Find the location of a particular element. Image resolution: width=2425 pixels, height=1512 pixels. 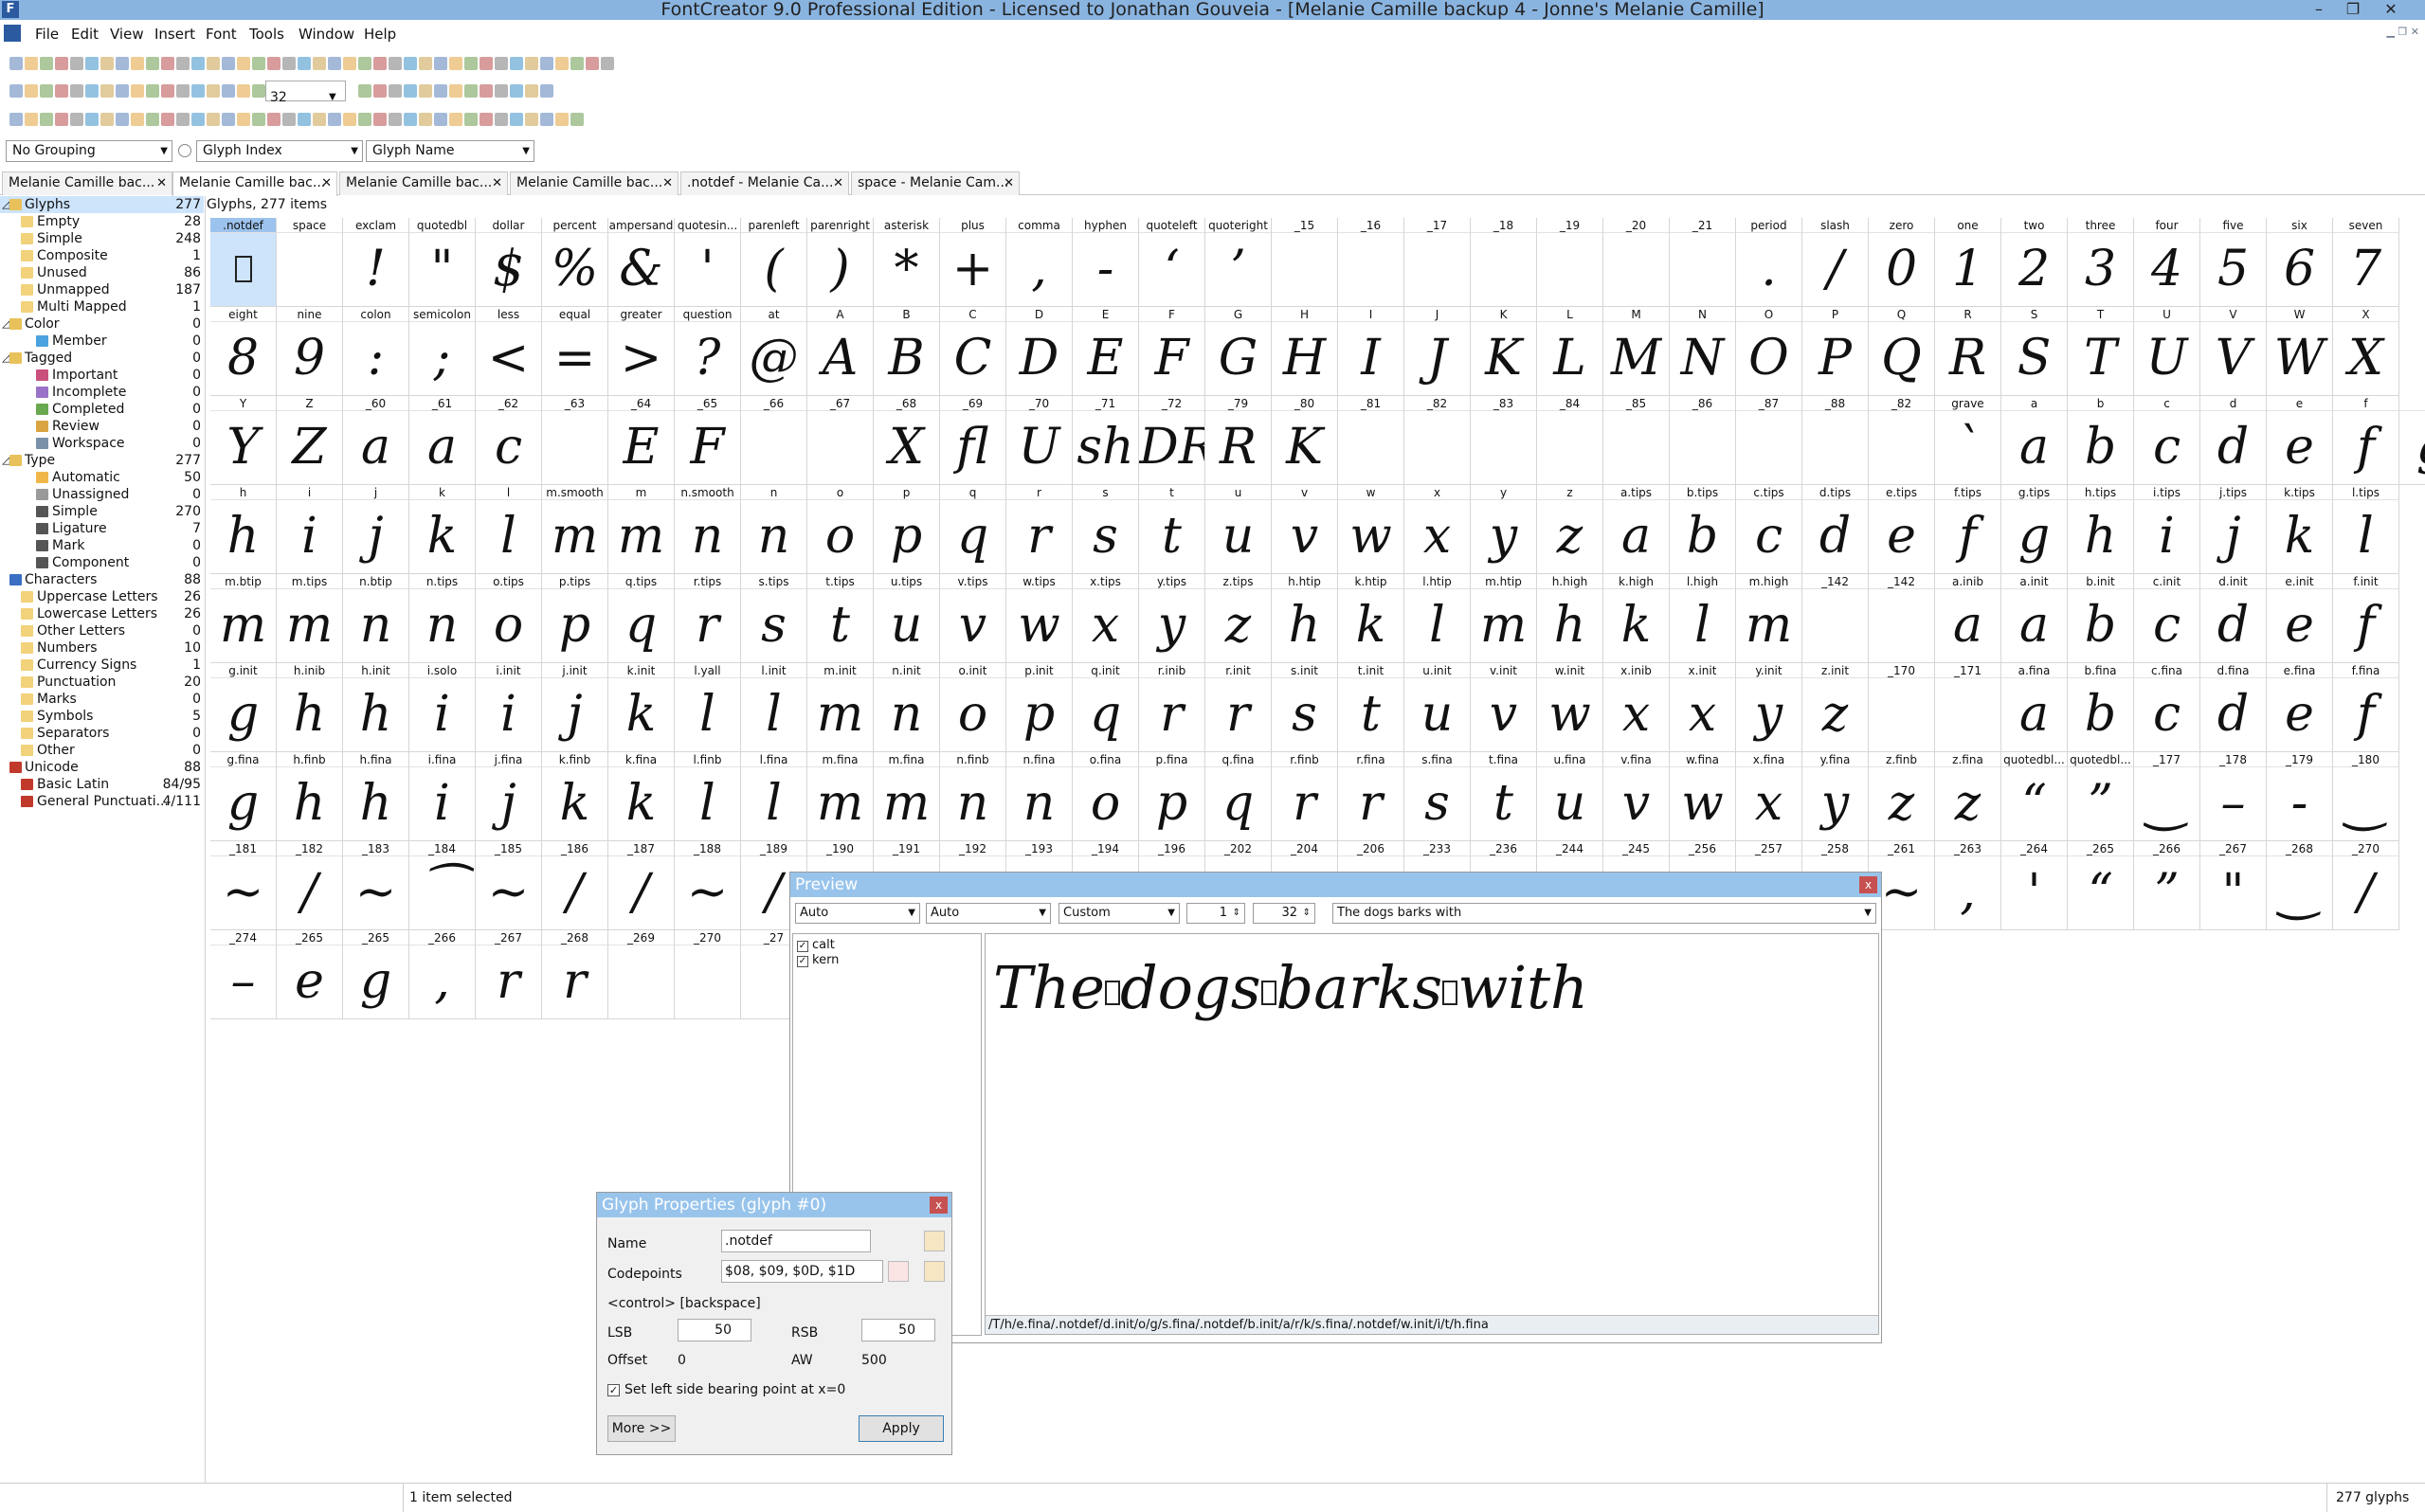

glyph-cell: slash / is located at coordinates (1835, 262).